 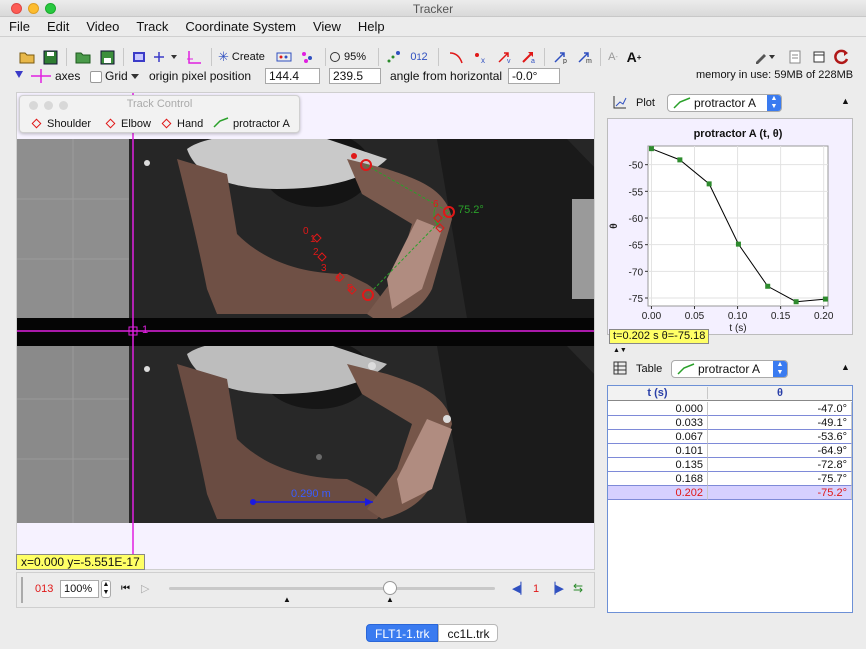 What do you see at coordinates (649, 369) in the screenshot?
I see `table-tab-label: Table` at bounding box center [649, 369].